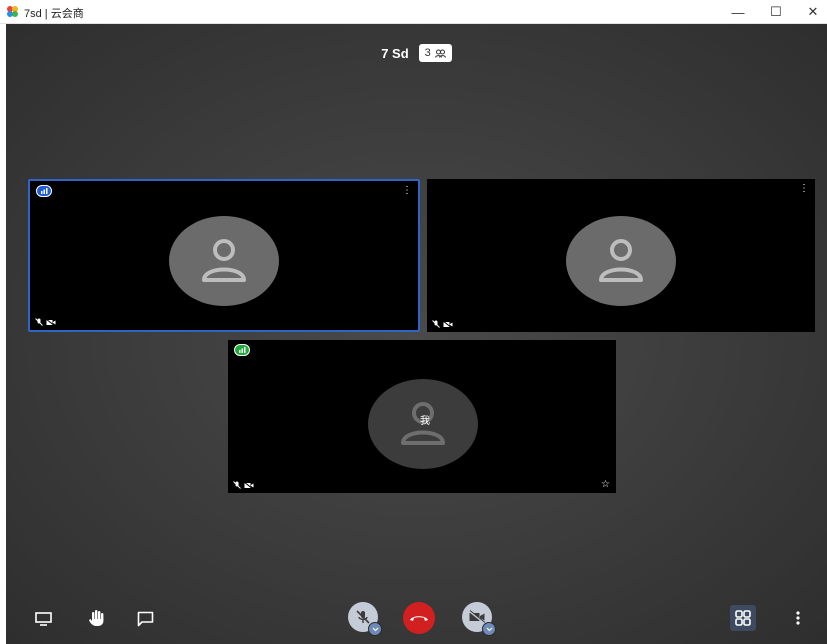  I want to click on chat-button, so click(145, 619).